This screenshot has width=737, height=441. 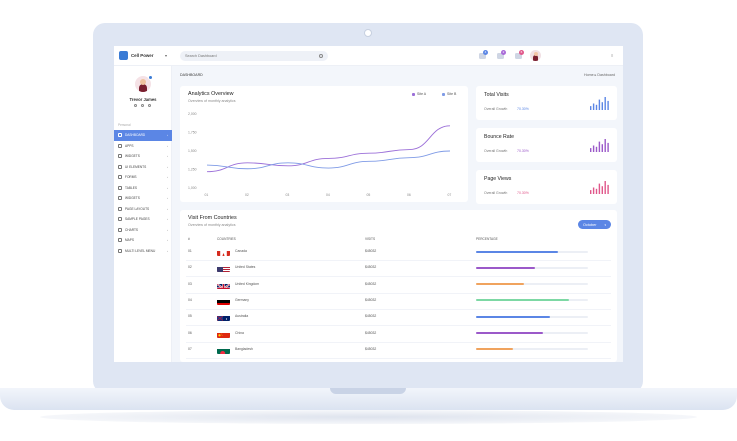 I want to click on month-dropdown: October ▾, so click(x=594, y=224).